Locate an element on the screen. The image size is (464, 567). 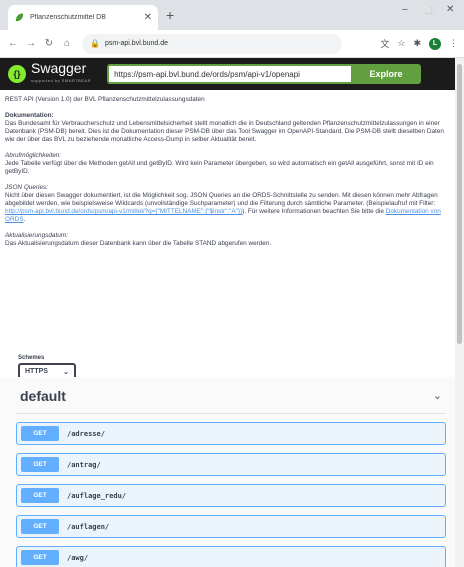
menu-icon: ⋮ is located at coordinates (453, 43).